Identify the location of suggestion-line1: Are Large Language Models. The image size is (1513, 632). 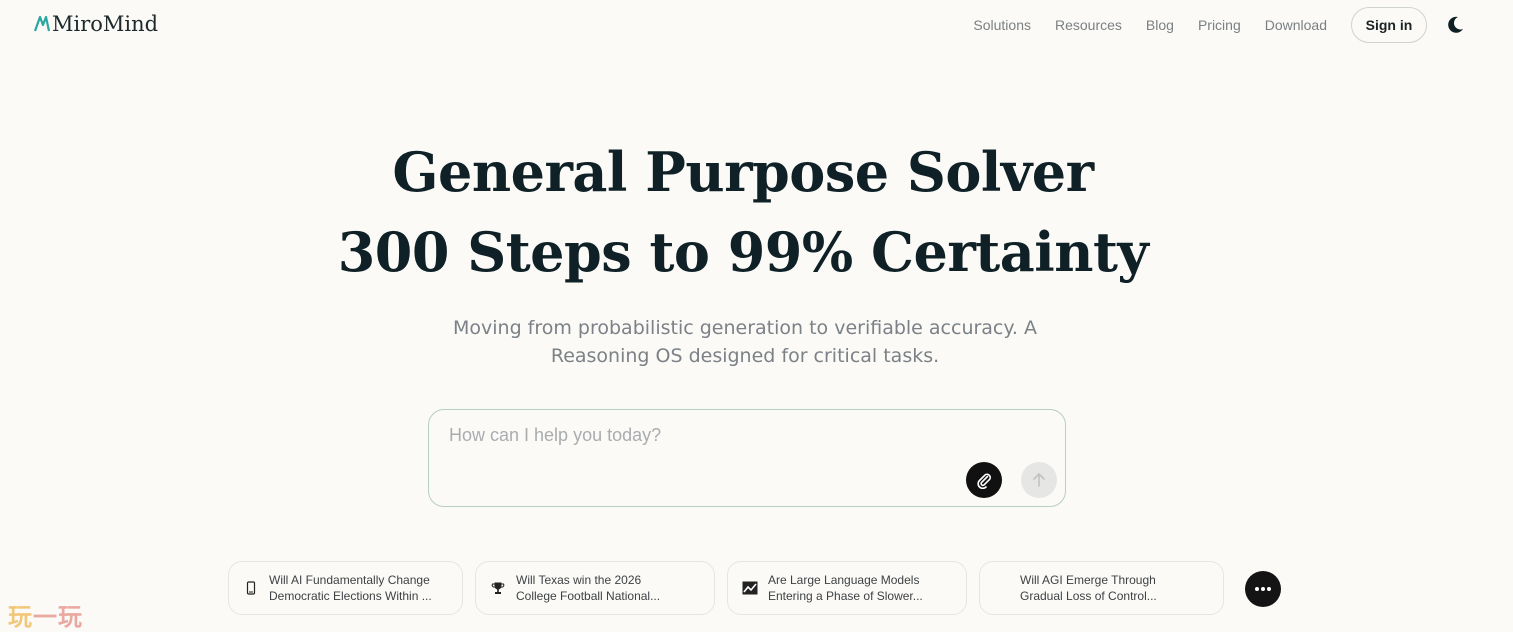
(844, 580).